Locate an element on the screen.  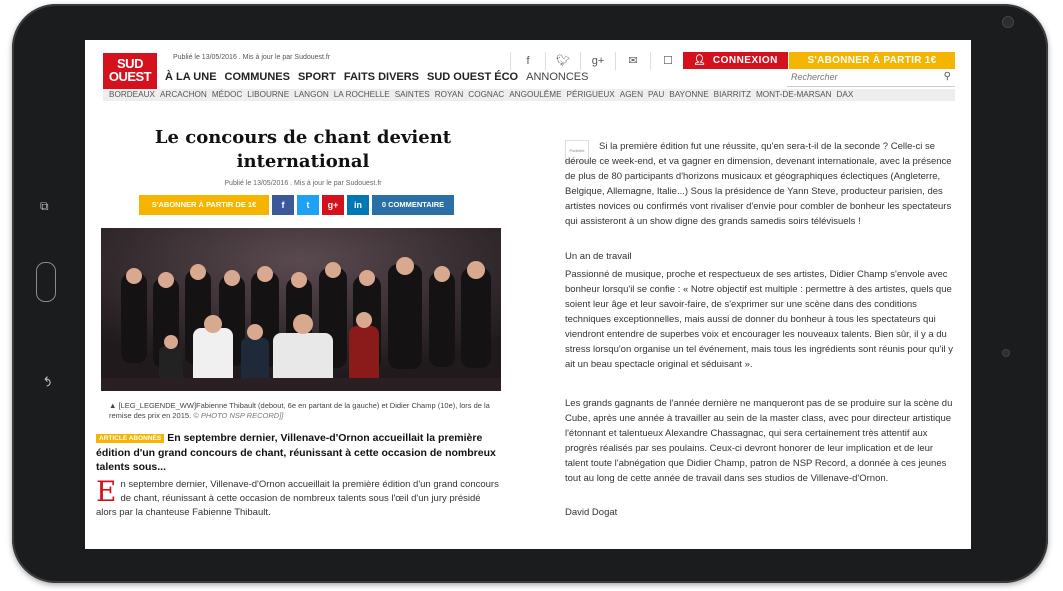
nav-item-annonces: ANNONCES is located at coordinates (557, 77).